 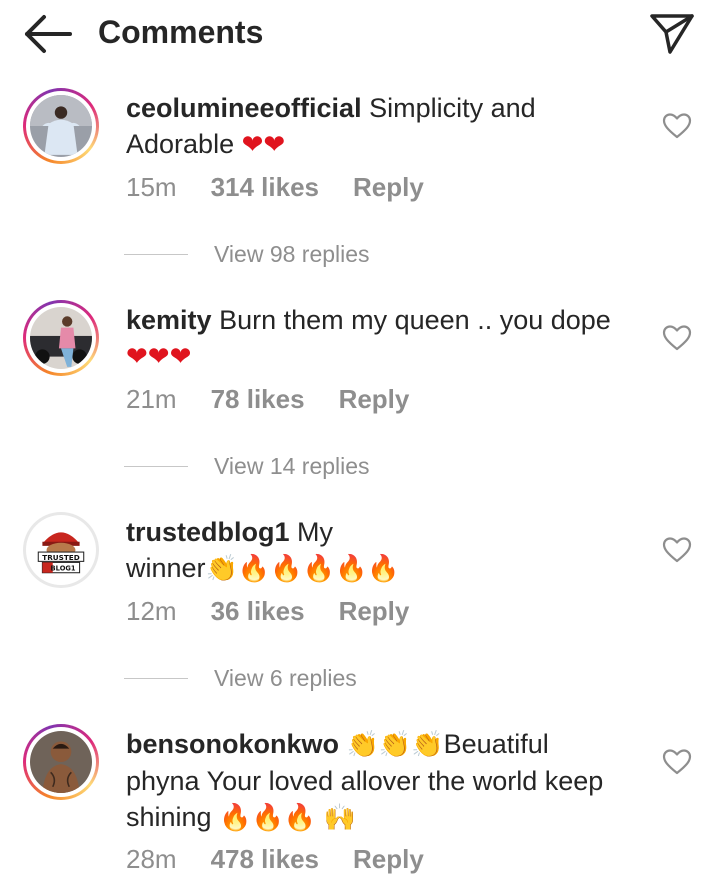 What do you see at coordinates (60, 557) in the screenshot?
I see `avatar-logo-text: TRUSTED` at bounding box center [60, 557].